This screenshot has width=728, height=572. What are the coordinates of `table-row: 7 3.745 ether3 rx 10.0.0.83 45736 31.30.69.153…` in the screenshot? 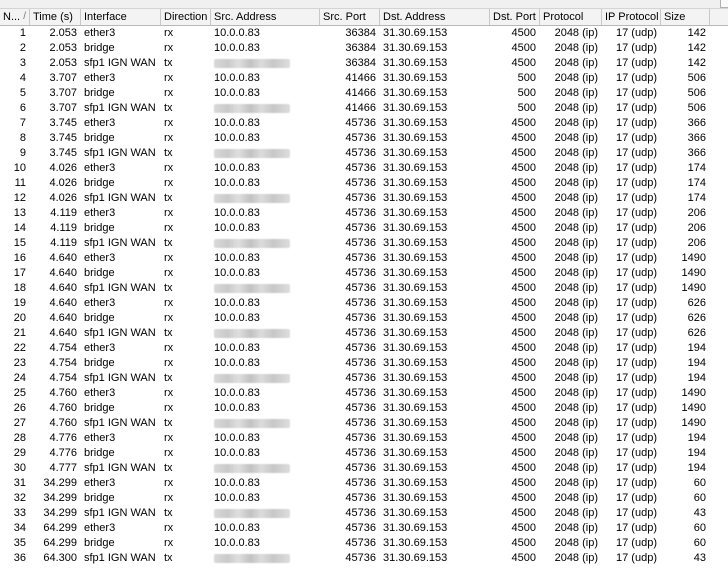 It's located at (364, 123).